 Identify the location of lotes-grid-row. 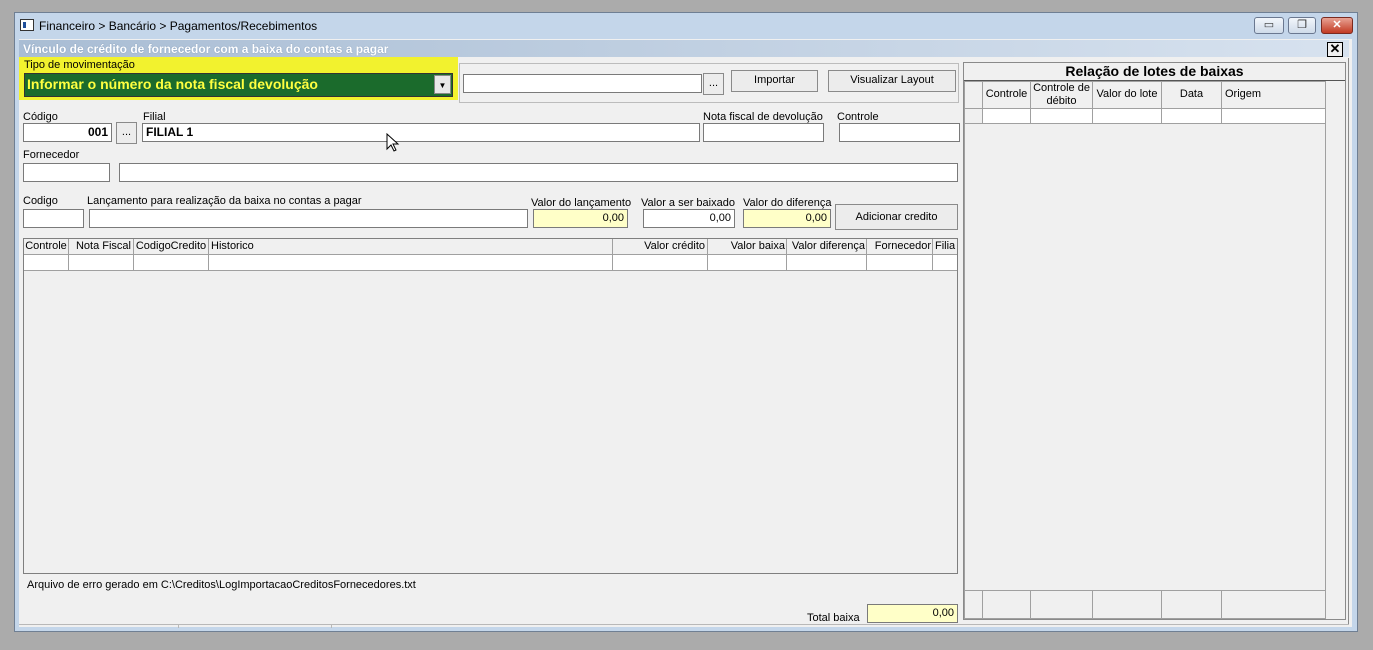
(1154, 116).